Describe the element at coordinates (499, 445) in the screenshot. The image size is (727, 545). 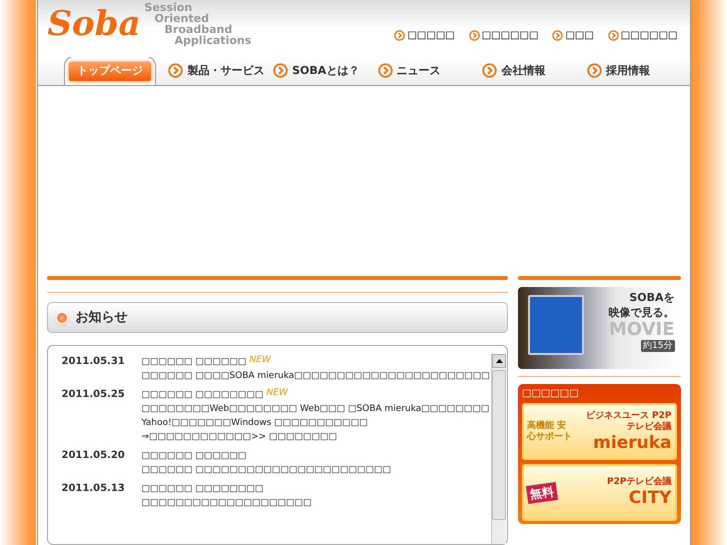
I see `scroll-thumb` at that location.